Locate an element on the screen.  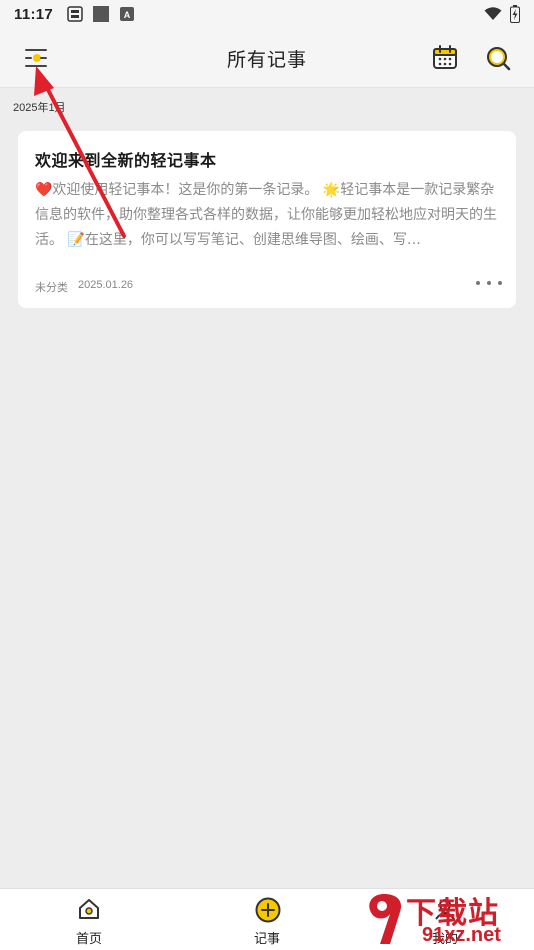
note-meta: 未分类 2025.01.26 is located at coordinates (84, 287).